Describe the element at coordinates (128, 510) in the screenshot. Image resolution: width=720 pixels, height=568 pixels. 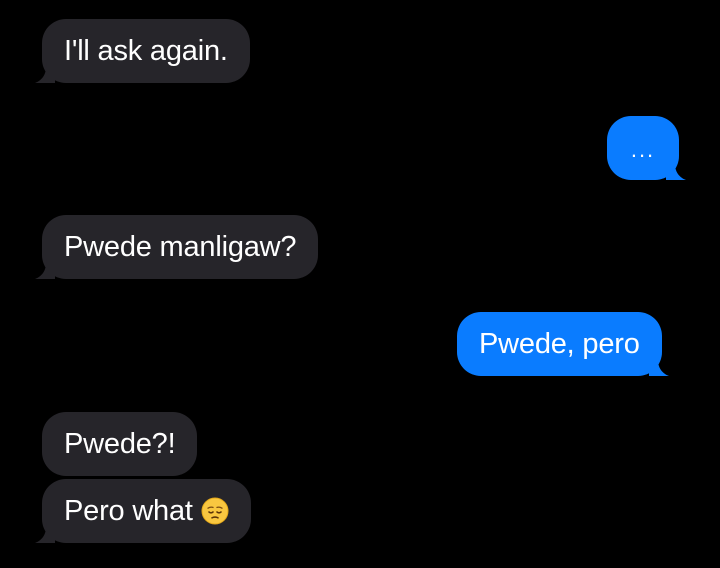
I see `message-text: Pero what` at that location.